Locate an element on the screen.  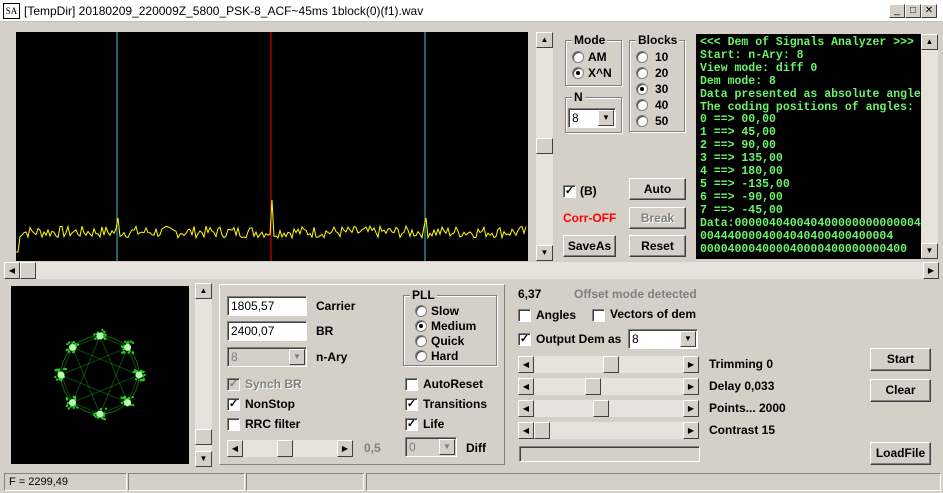
life-checkbox: ✓ is located at coordinates (411, 424).